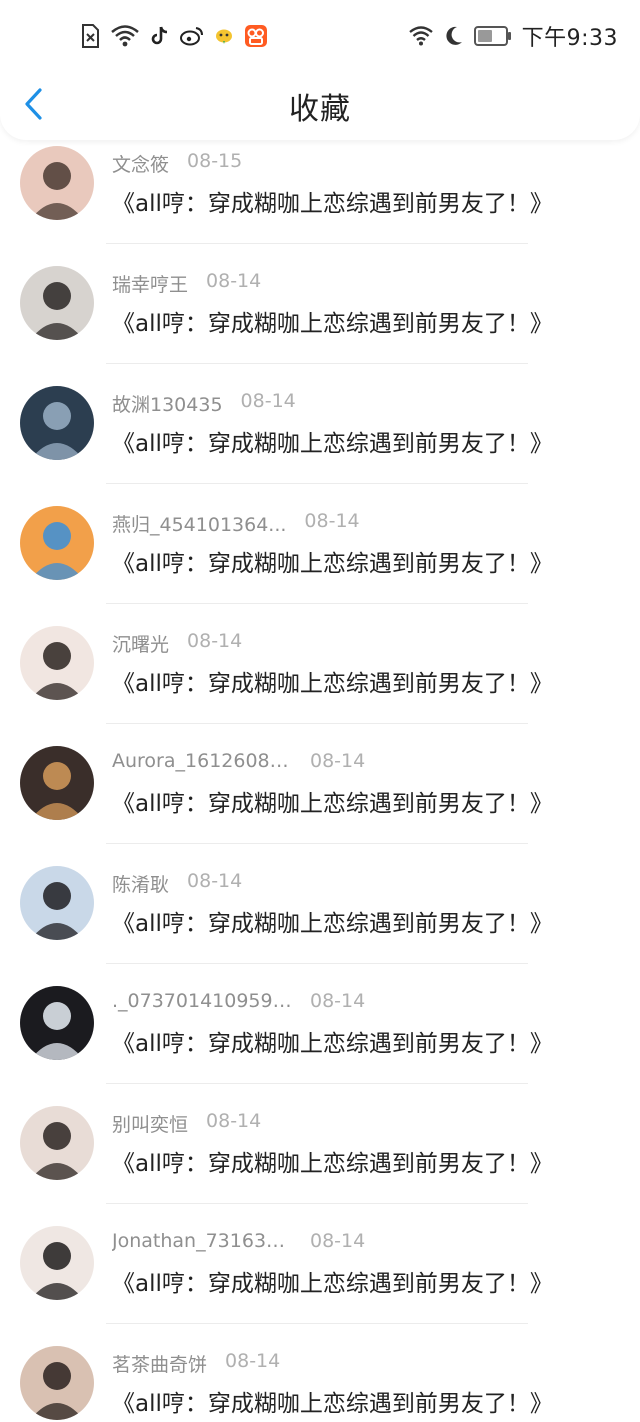 The width and height of the screenshot is (640, 1422). What do you see at coordinates (192, 36) in the screenshot?
I see `weibo-icon` at bounding box center [192, 36].